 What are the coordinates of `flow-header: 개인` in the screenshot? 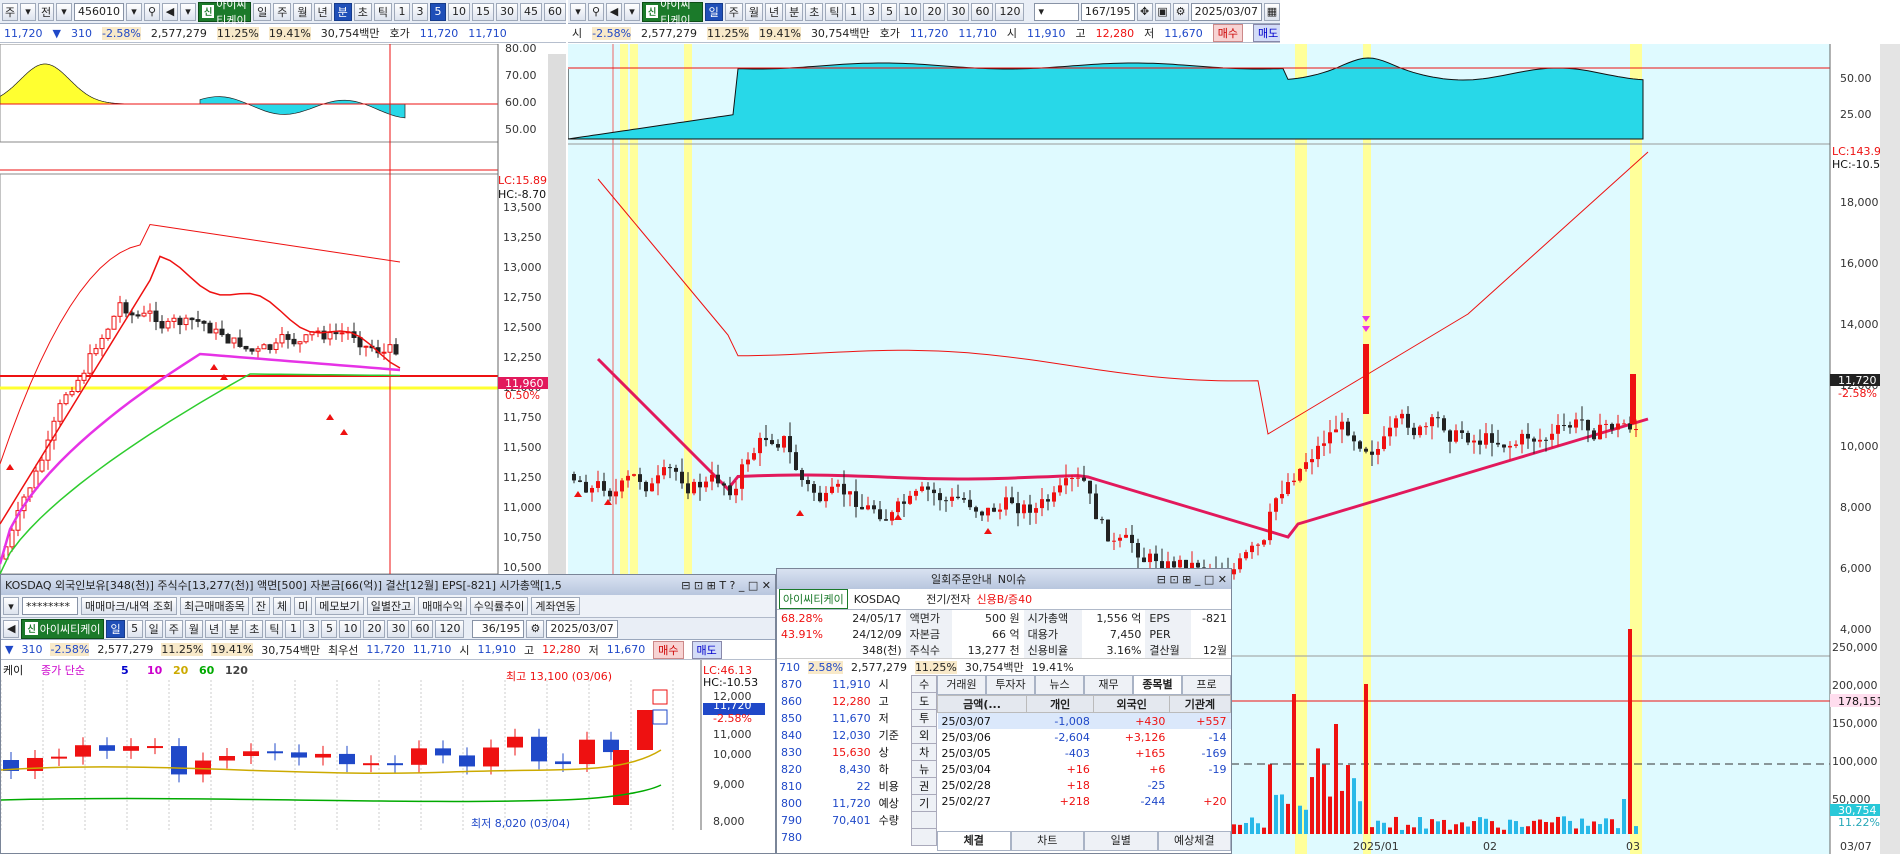 It's located at (1060, 704).